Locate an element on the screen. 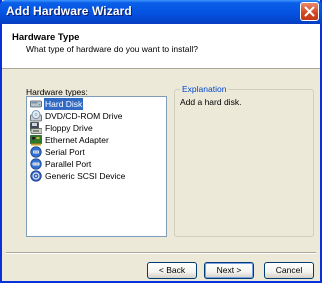 The width and height of the screenshot is (322, 283). window-title: Add Hardware Wizard is located at coordinates (69, 11).